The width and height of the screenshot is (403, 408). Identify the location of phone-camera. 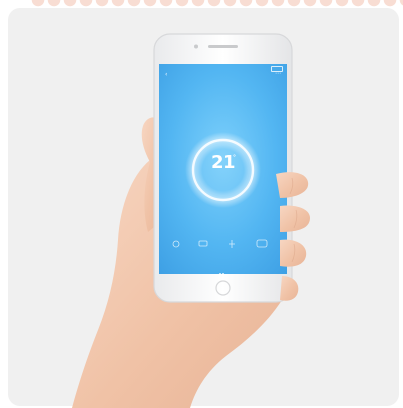
(196, 46).